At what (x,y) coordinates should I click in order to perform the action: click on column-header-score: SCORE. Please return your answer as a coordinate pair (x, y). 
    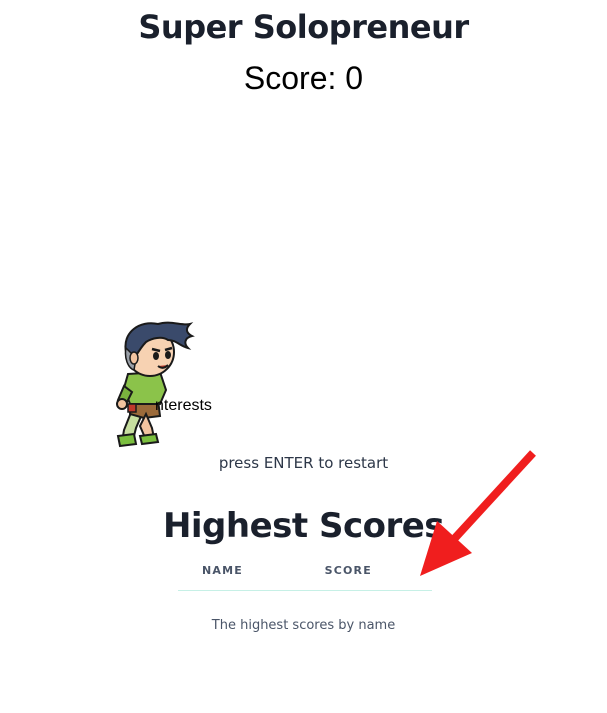
    Looking at the image, I should click on (366, 574).